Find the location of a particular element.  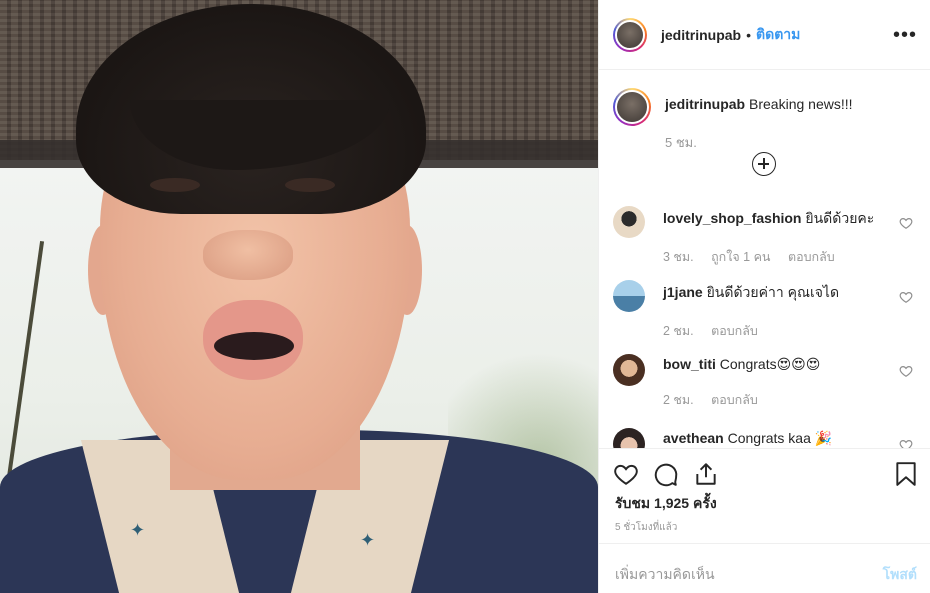

caption-username: jeditrinupab is located at coordinates (705, 104).